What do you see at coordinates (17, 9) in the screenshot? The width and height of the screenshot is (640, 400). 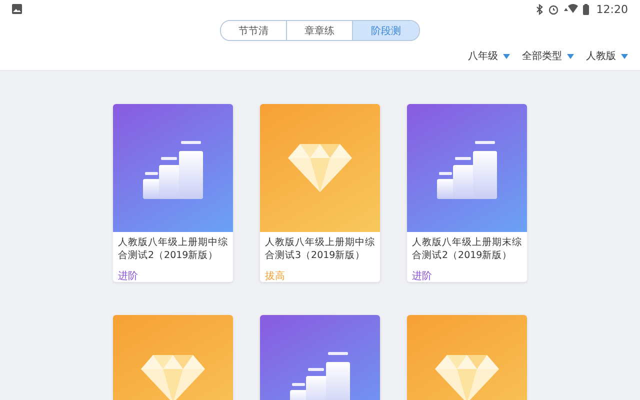 I see `image-icon` at bounding box center [17, 9].